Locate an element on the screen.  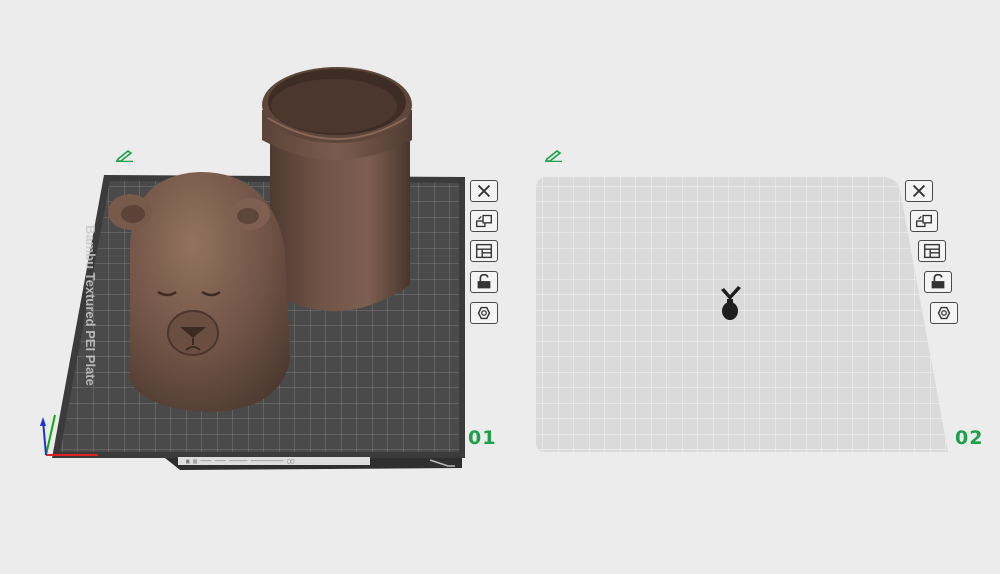
plate-number-01: 01 is located at coordinates (482, 438).